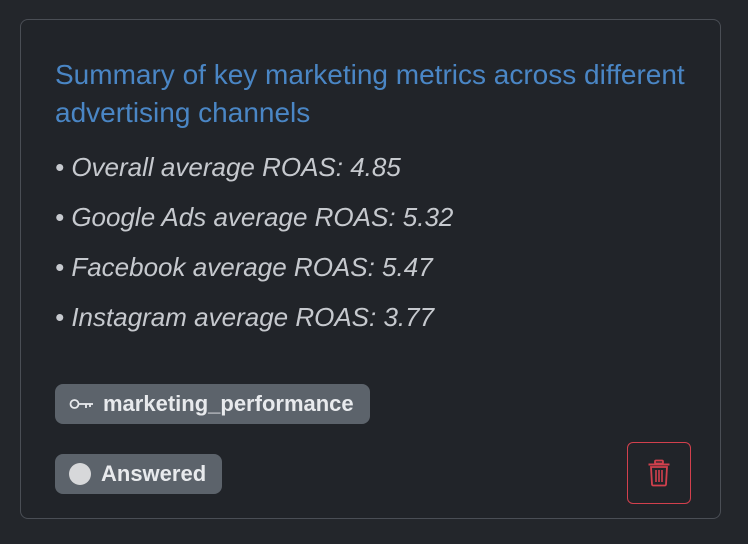 Image resolution: width=748 pixels, height=544 pixels. Describe the element at coordinates (81, 404) in the screenshot. I see `key-icon` at that location.